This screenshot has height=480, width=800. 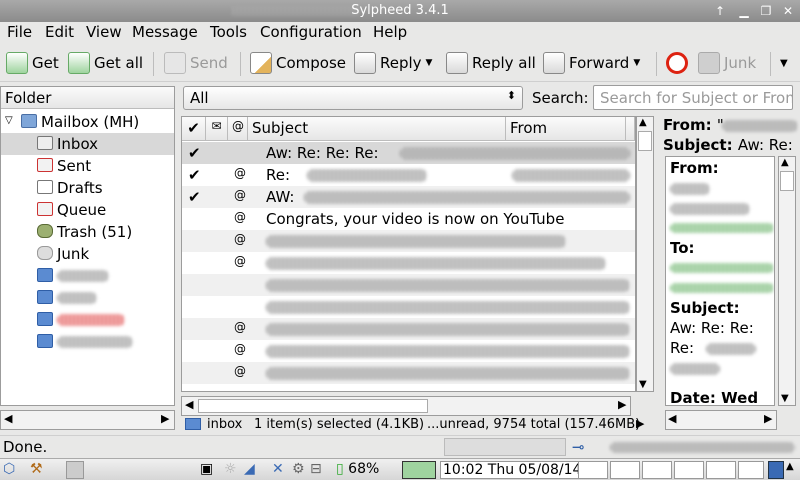 What do you see at coordinates (217, 129) in the screenshot?
I see `col-unread-envelope-icon: ✉` at bounding box center [217, 129].